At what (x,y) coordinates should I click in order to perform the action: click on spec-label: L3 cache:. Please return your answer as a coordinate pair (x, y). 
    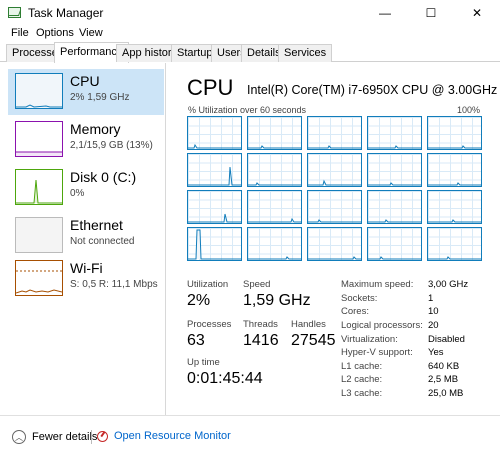
    Looking at the image, I should click on (362, 393).